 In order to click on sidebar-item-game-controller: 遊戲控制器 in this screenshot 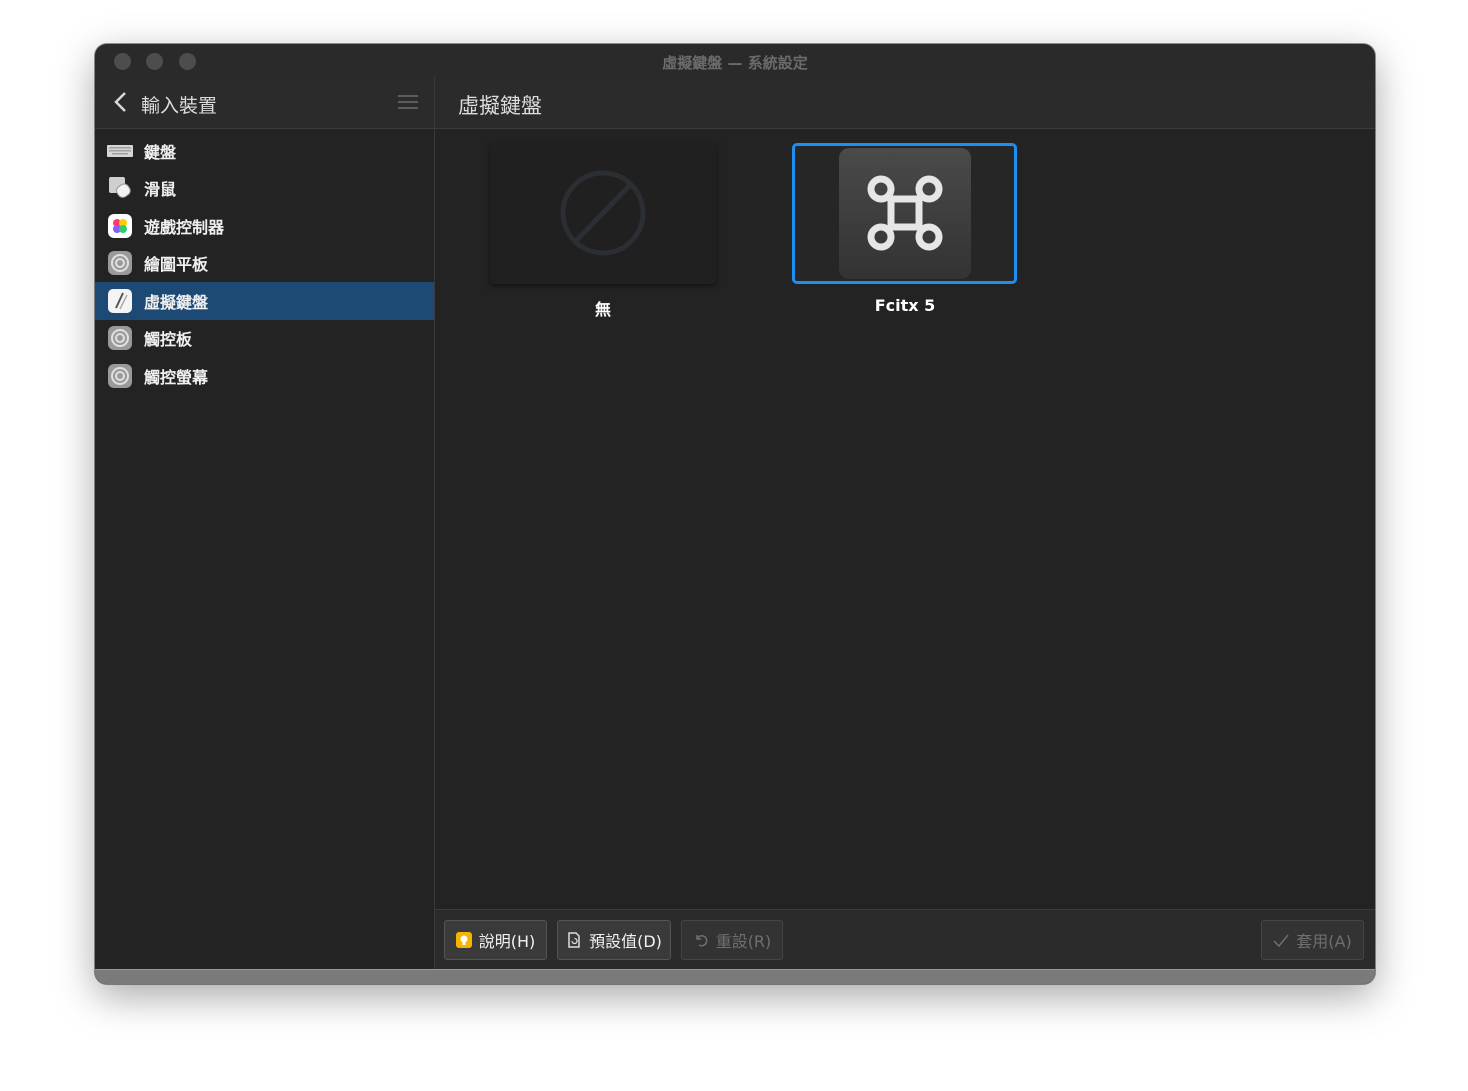, I will do `click(264, 226)`.